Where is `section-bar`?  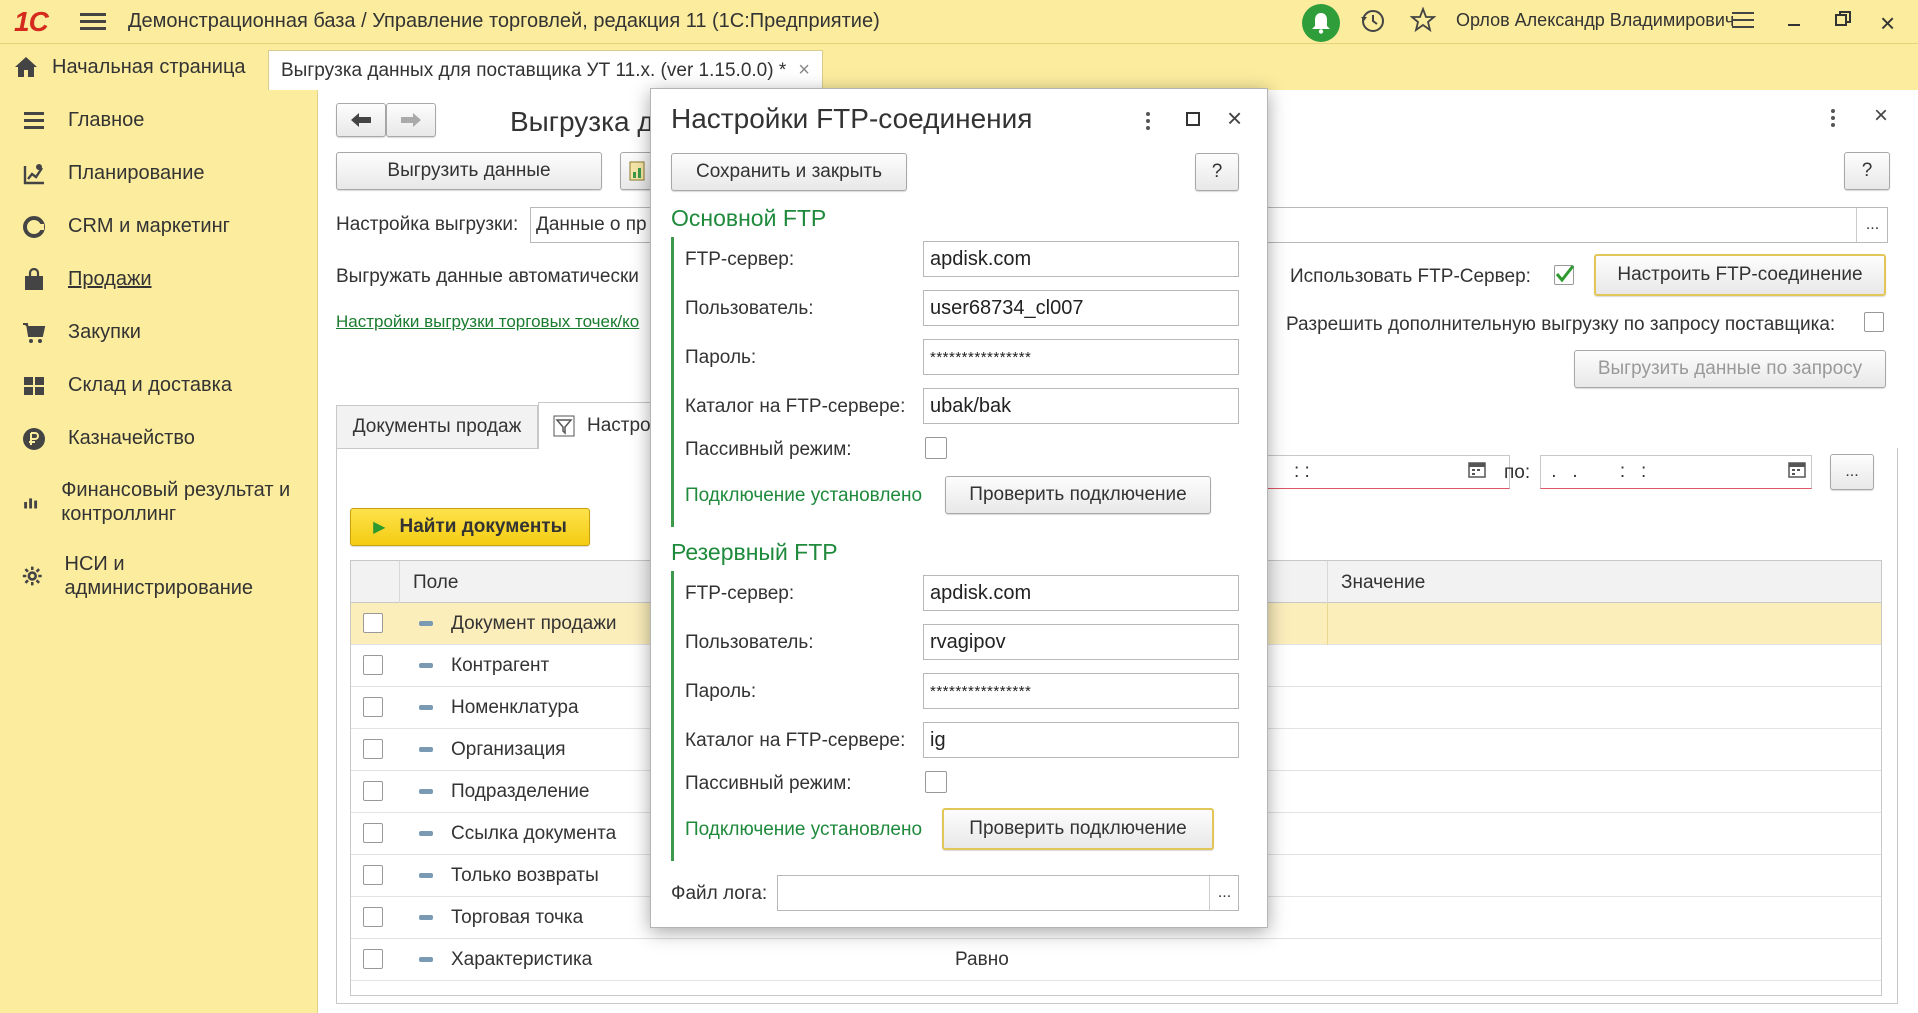 section-bar is located at coordinates (672, 382).